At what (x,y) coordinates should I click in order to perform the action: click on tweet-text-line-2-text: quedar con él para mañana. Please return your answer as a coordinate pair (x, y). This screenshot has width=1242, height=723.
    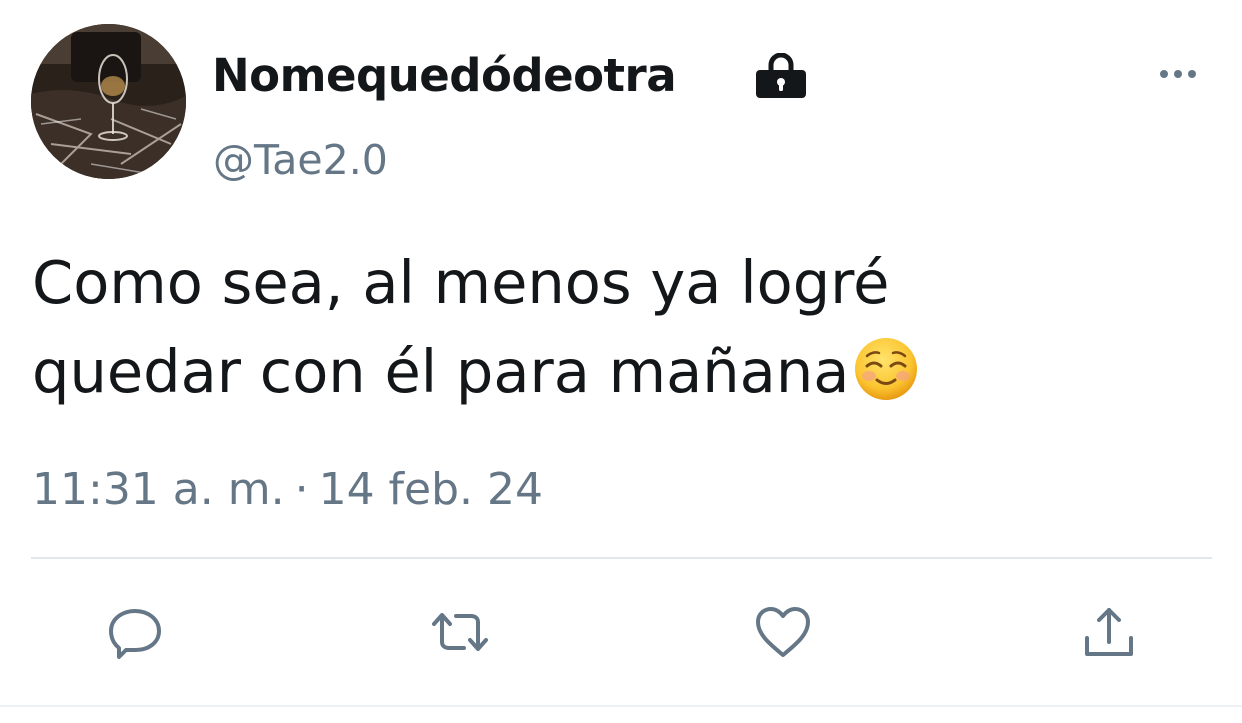
    Looking at the image, I should click on (441, 371).